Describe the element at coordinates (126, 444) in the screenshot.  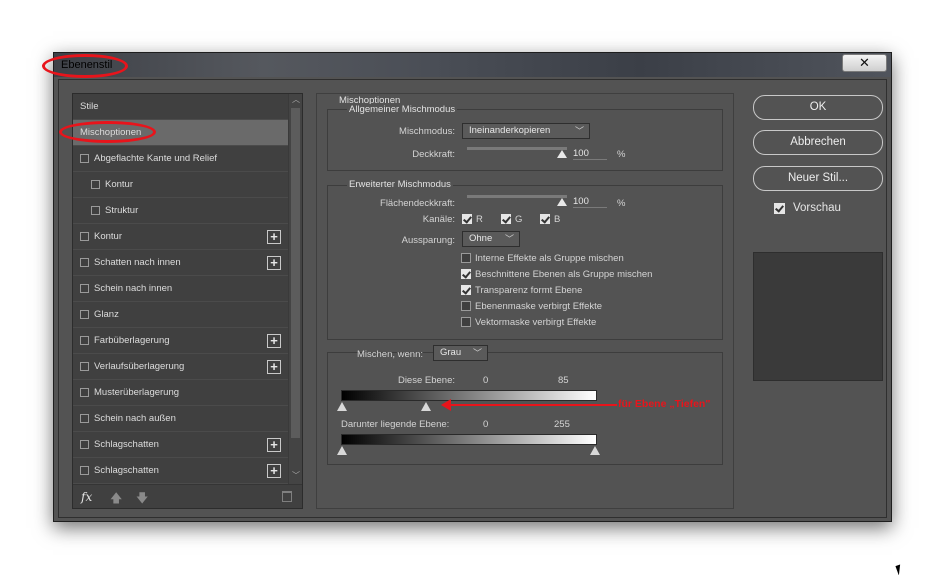
I see `style-item-label: Schlagschatten` at that location.